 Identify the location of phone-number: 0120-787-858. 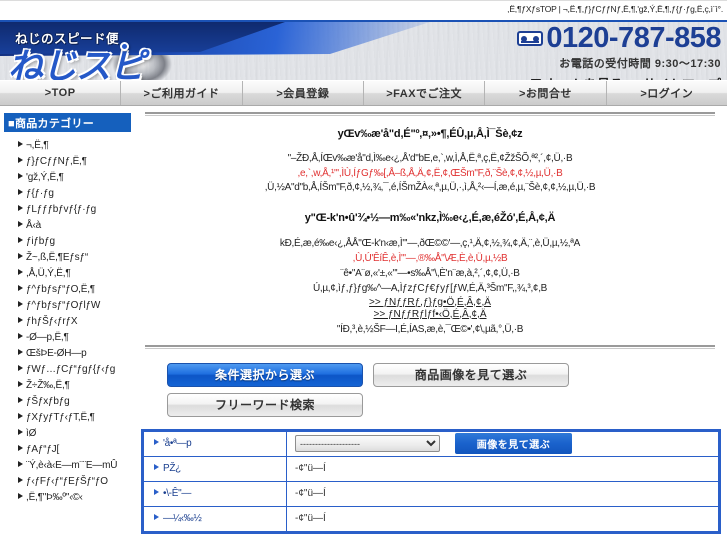
(633, 38).